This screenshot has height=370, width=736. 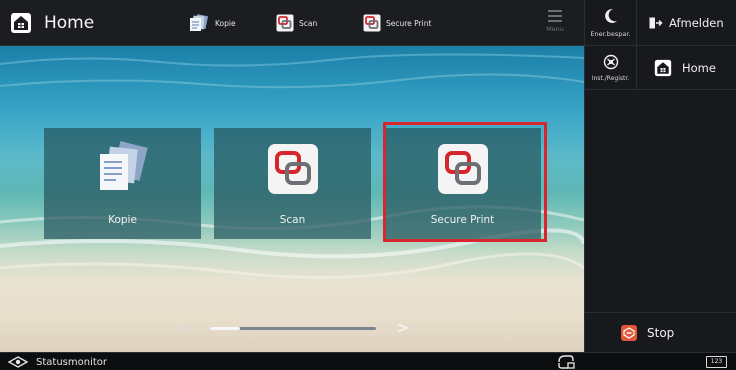 I want to click on logout-button: Afmelden, so click(x=686, y=23).